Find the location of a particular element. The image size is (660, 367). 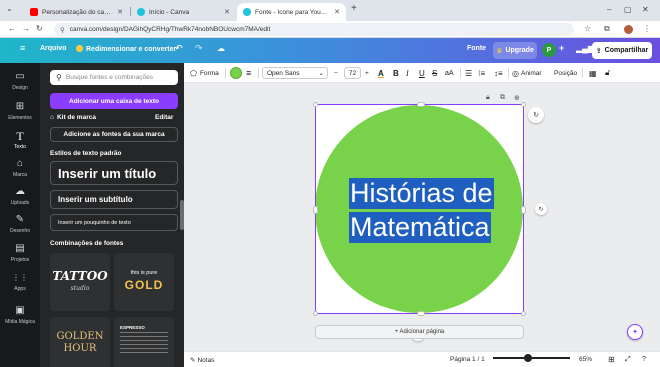

edit-brand-kit-link: Editar is located at coordinates (164, 117).